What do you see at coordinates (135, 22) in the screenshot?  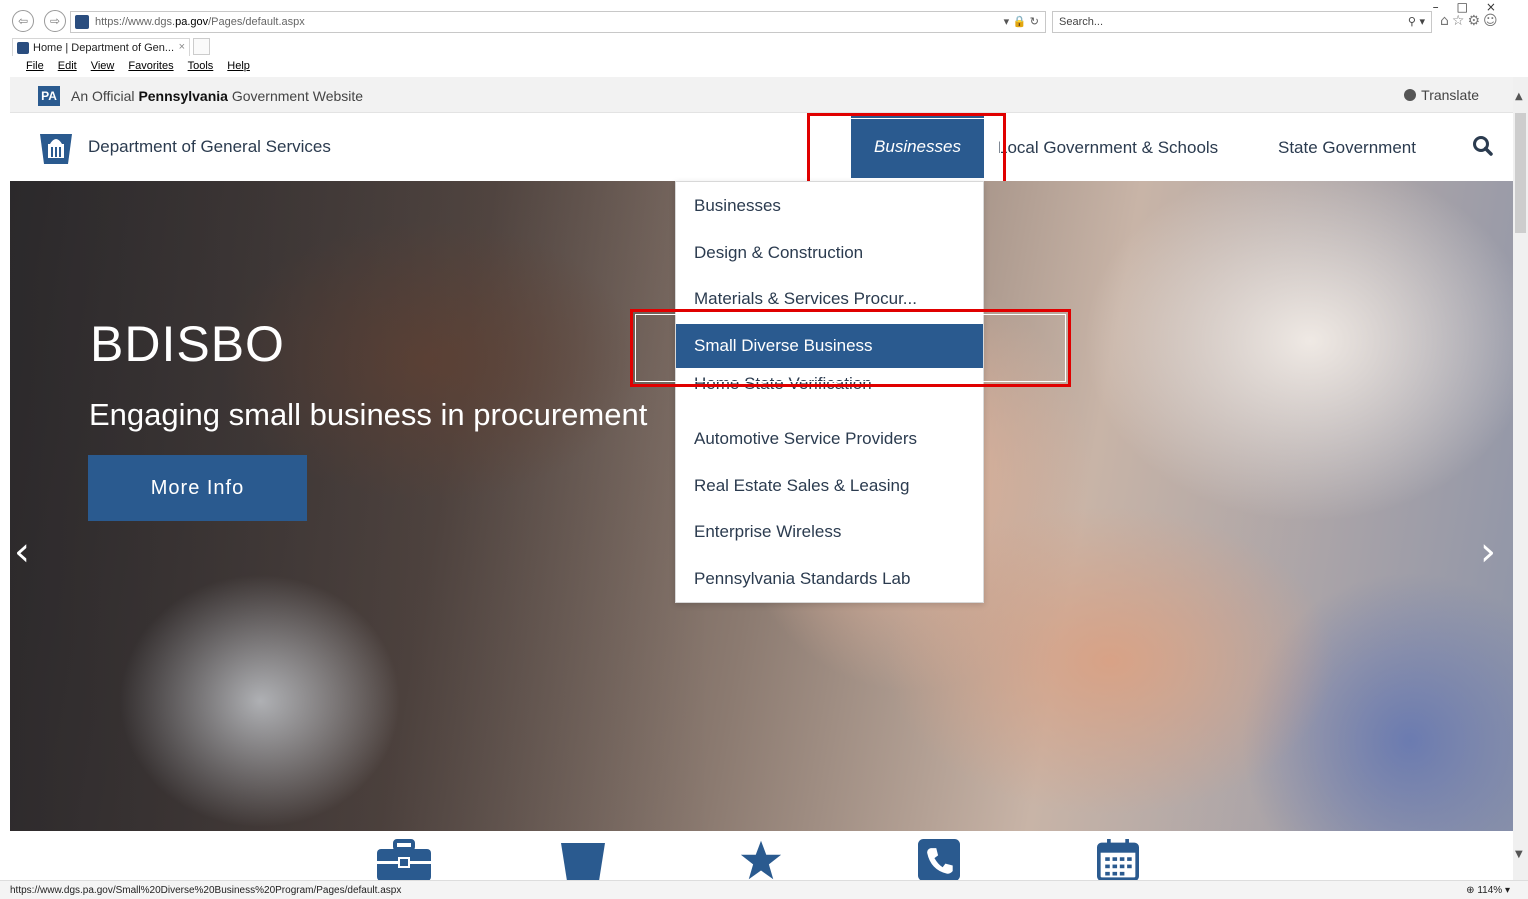 I see `url-prefix: https://www.dgs.` at bounding box center [135, 22].